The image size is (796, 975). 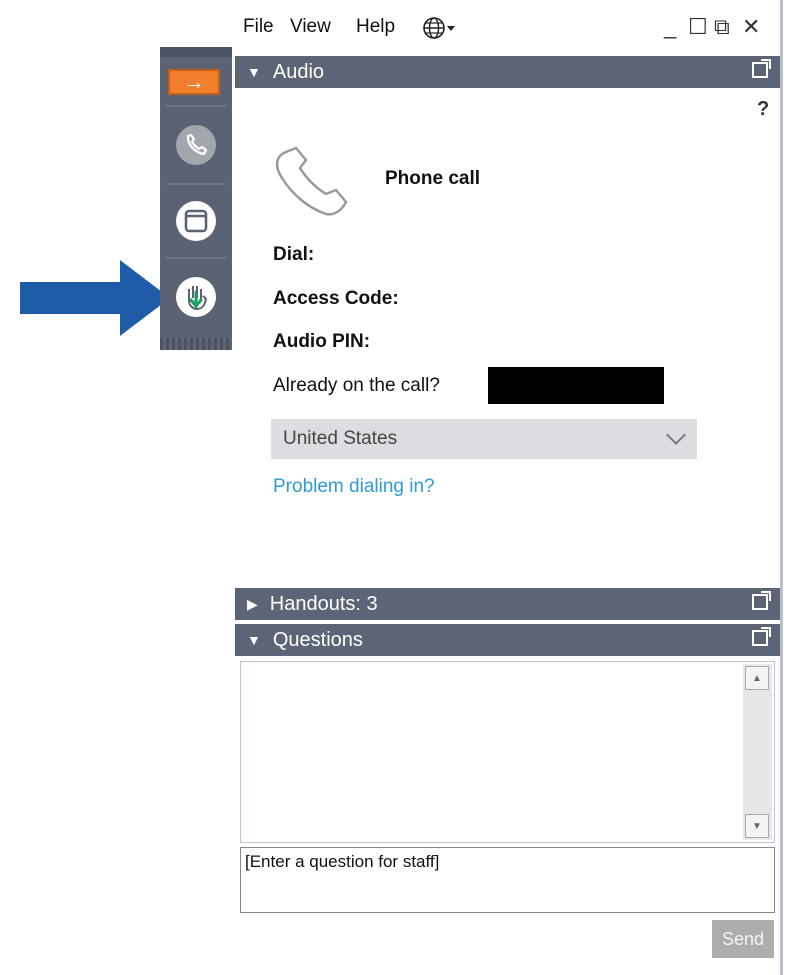 What do you see at coordinates (751, 27) in the screenshot?
I see `close-button: ✕` at bounding box center [751, 27].